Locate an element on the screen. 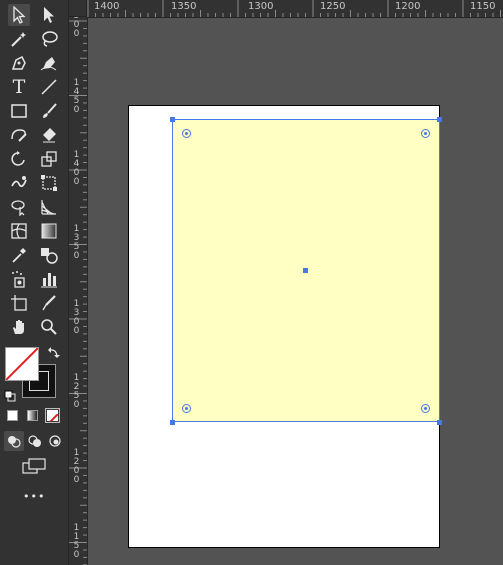 The image size is (503, 565). type-tool-icon: T is located at coordinates (19, 87).